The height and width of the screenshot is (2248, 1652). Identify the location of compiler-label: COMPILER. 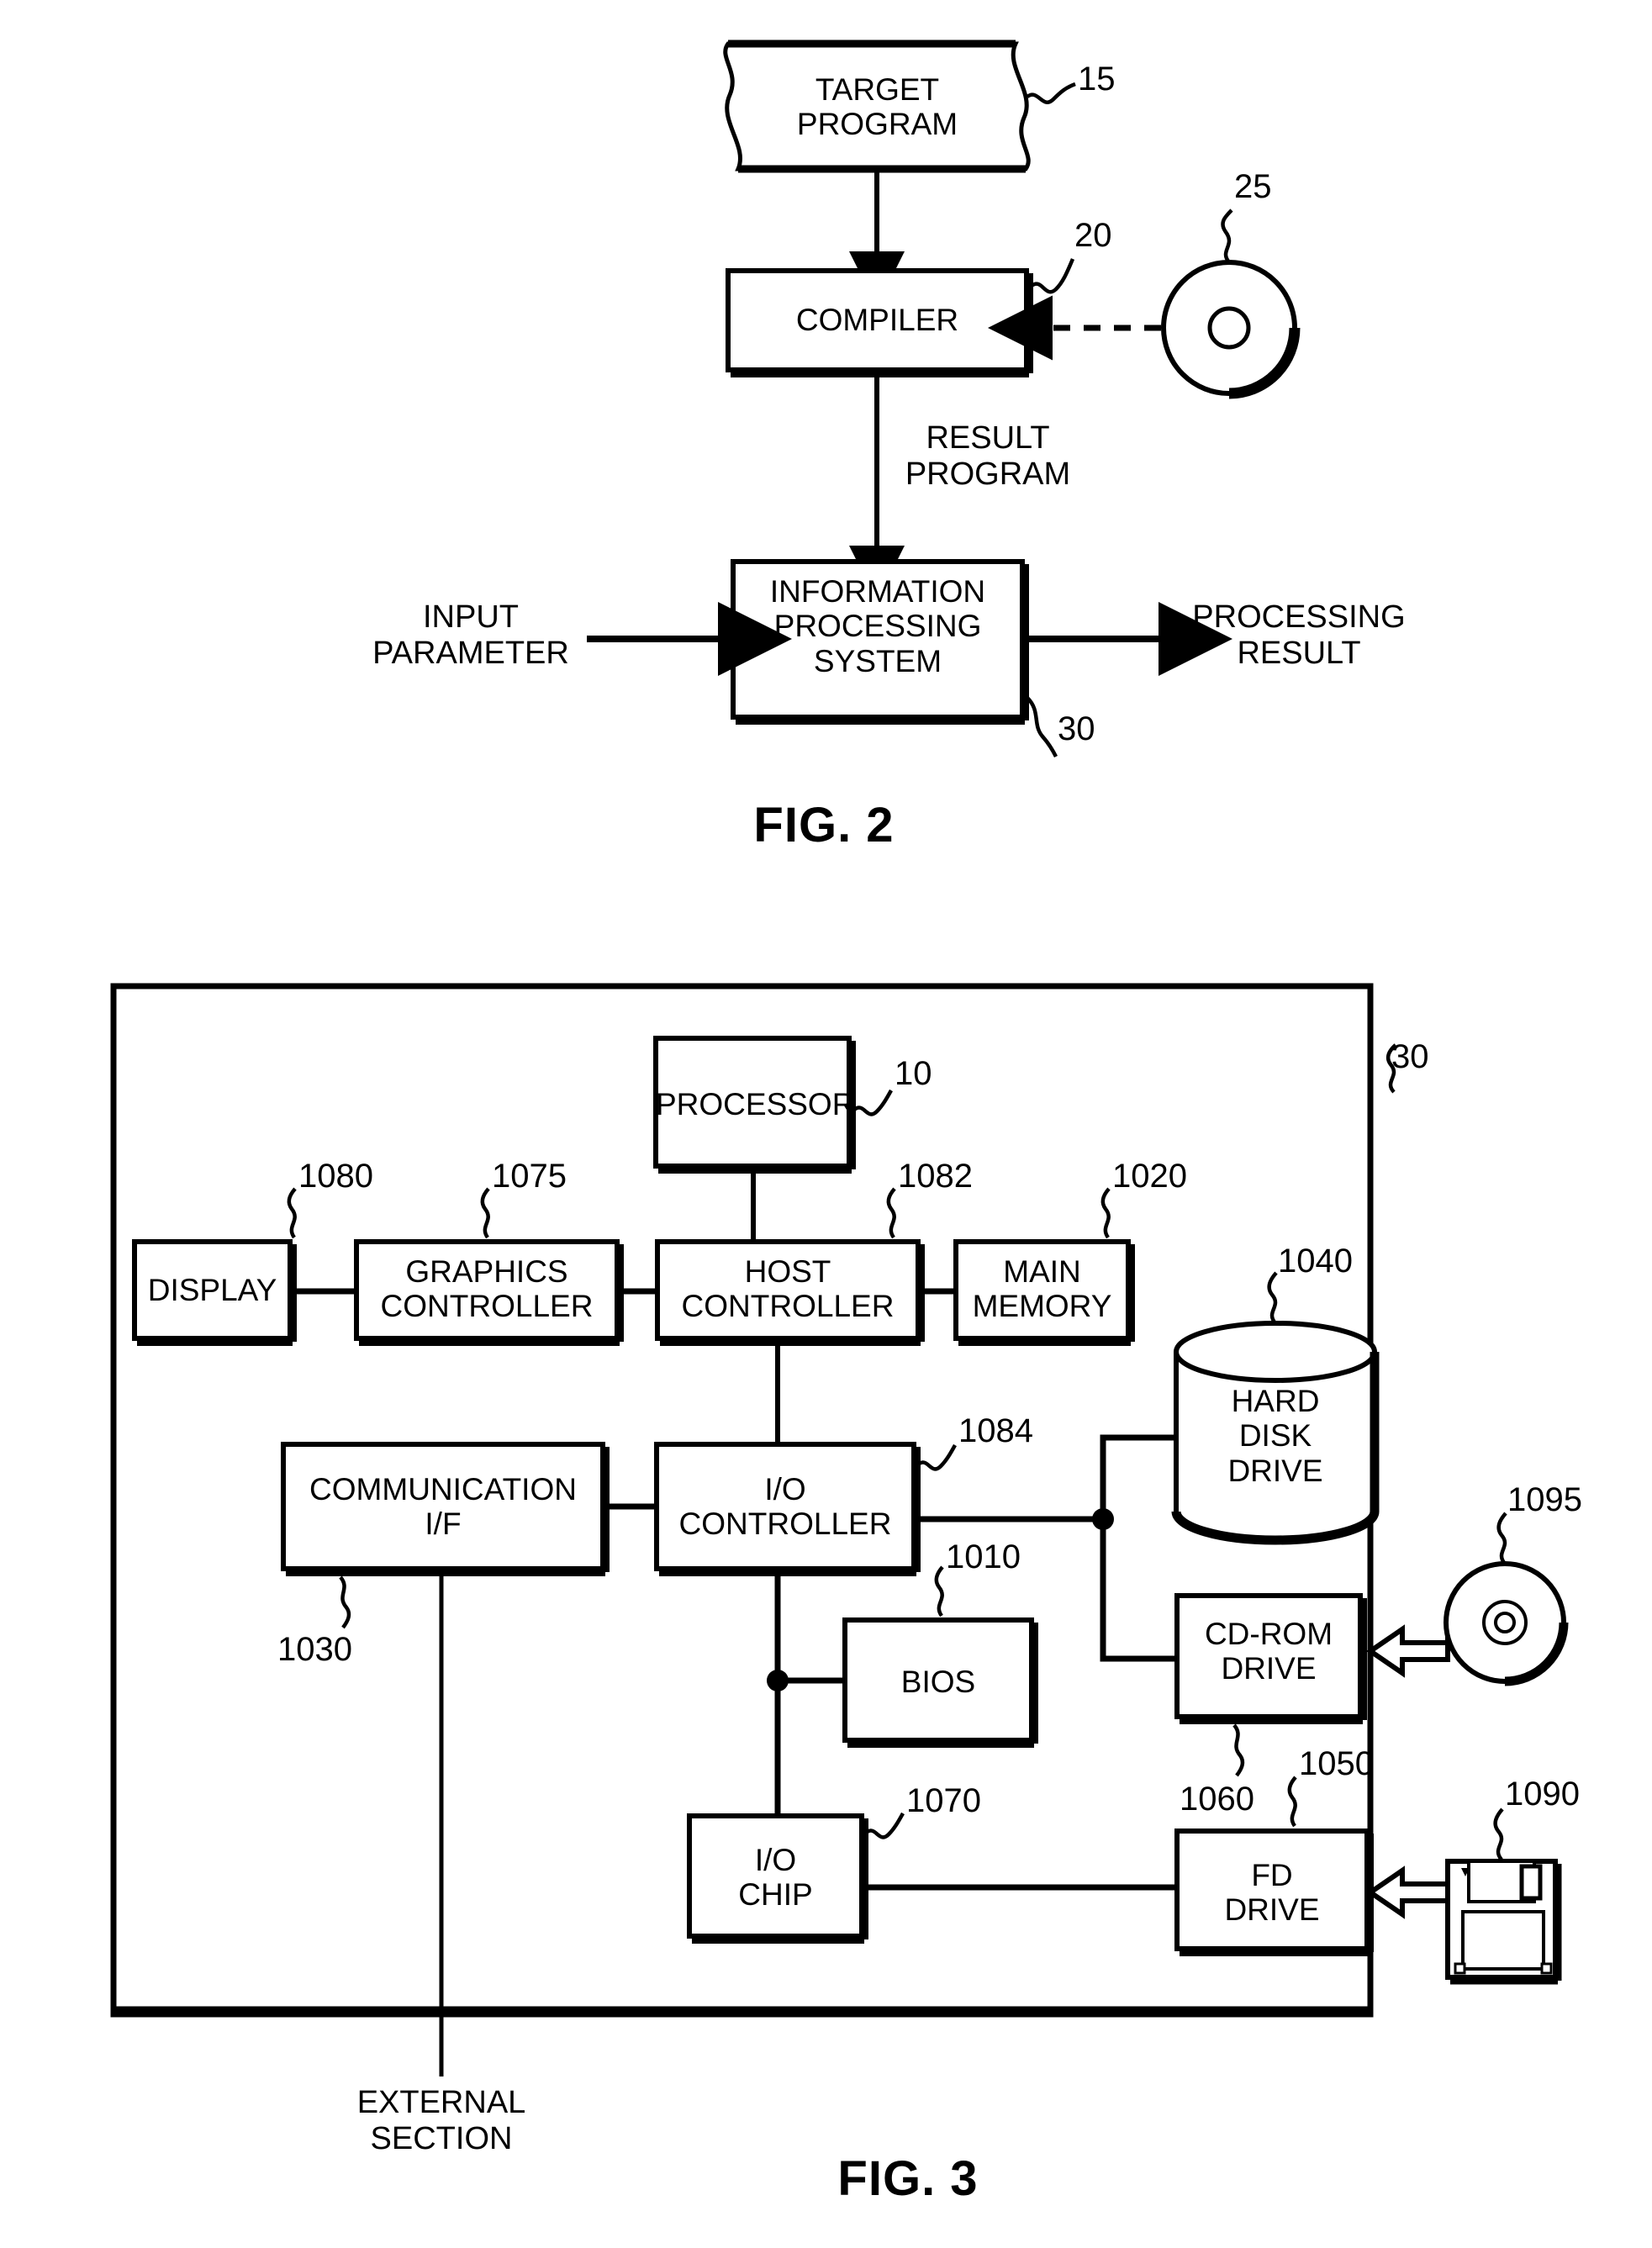
(877, 320).